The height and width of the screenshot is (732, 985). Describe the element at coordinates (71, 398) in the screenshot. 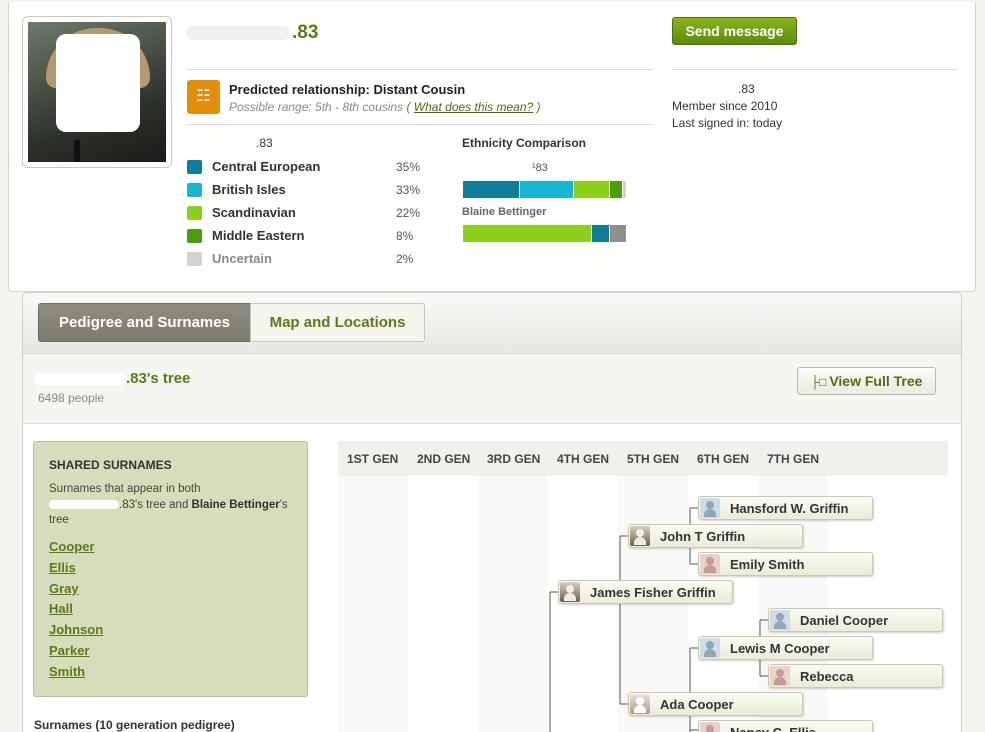

I see `tree-people-count: 6498 people` at that location.